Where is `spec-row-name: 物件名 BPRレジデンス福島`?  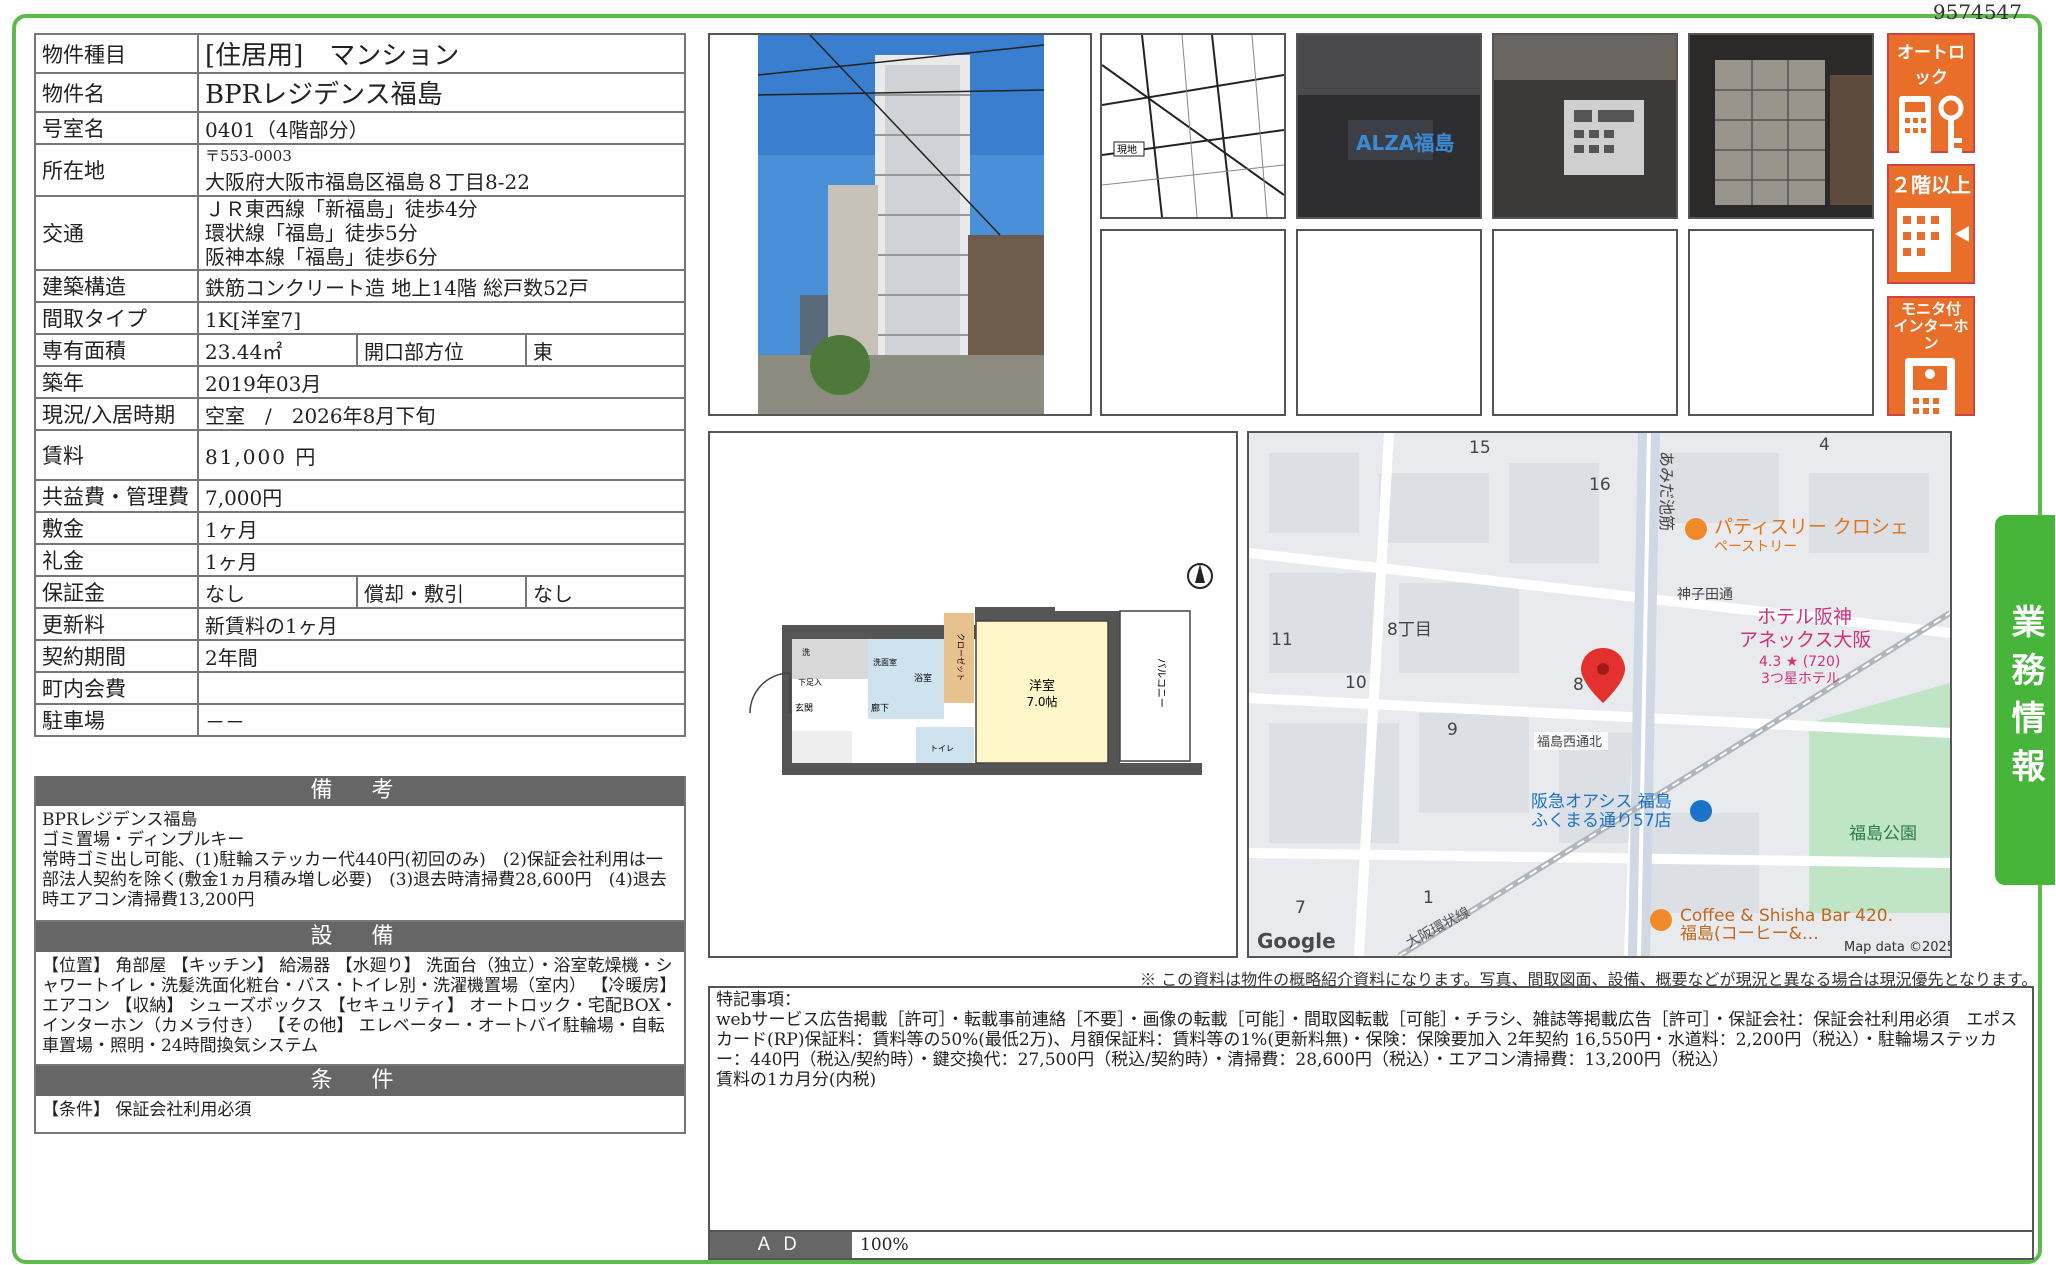 spec-row-name: 物件名 BPRレジデンス福島 is located at coordinates (360, 92).